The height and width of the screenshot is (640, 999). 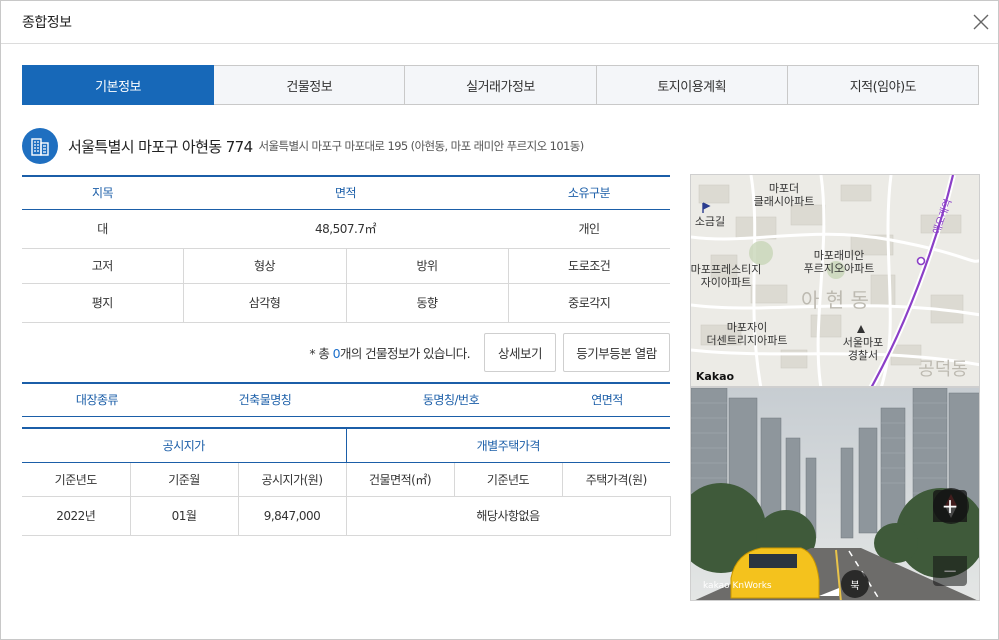 I want to click on value-road-condition: 중로각지, so click(x=588, y=303).